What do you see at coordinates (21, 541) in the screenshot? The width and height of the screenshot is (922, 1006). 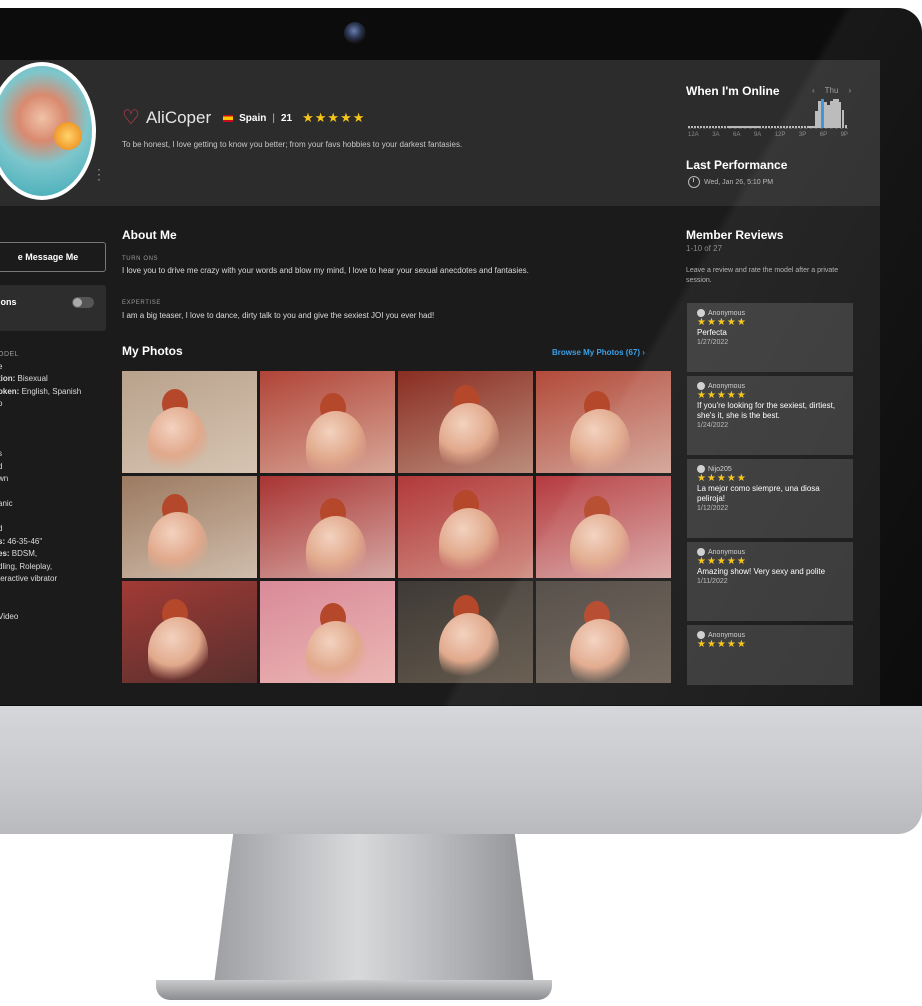 I see `model-detail-line: s: 46-35-46"` at bounding box center [21, 541].